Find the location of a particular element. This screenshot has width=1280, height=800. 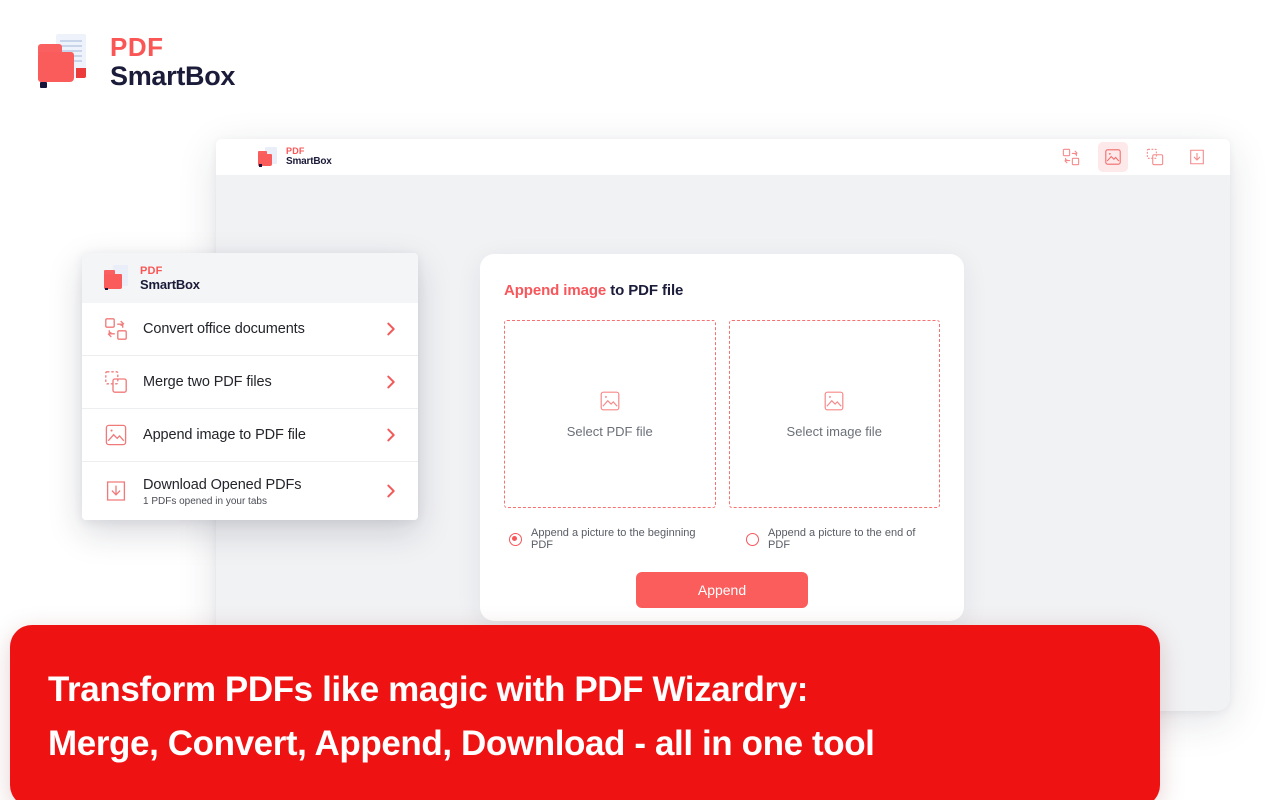

app-brand-line2: SmartBox is located at coordinates (309, 161).